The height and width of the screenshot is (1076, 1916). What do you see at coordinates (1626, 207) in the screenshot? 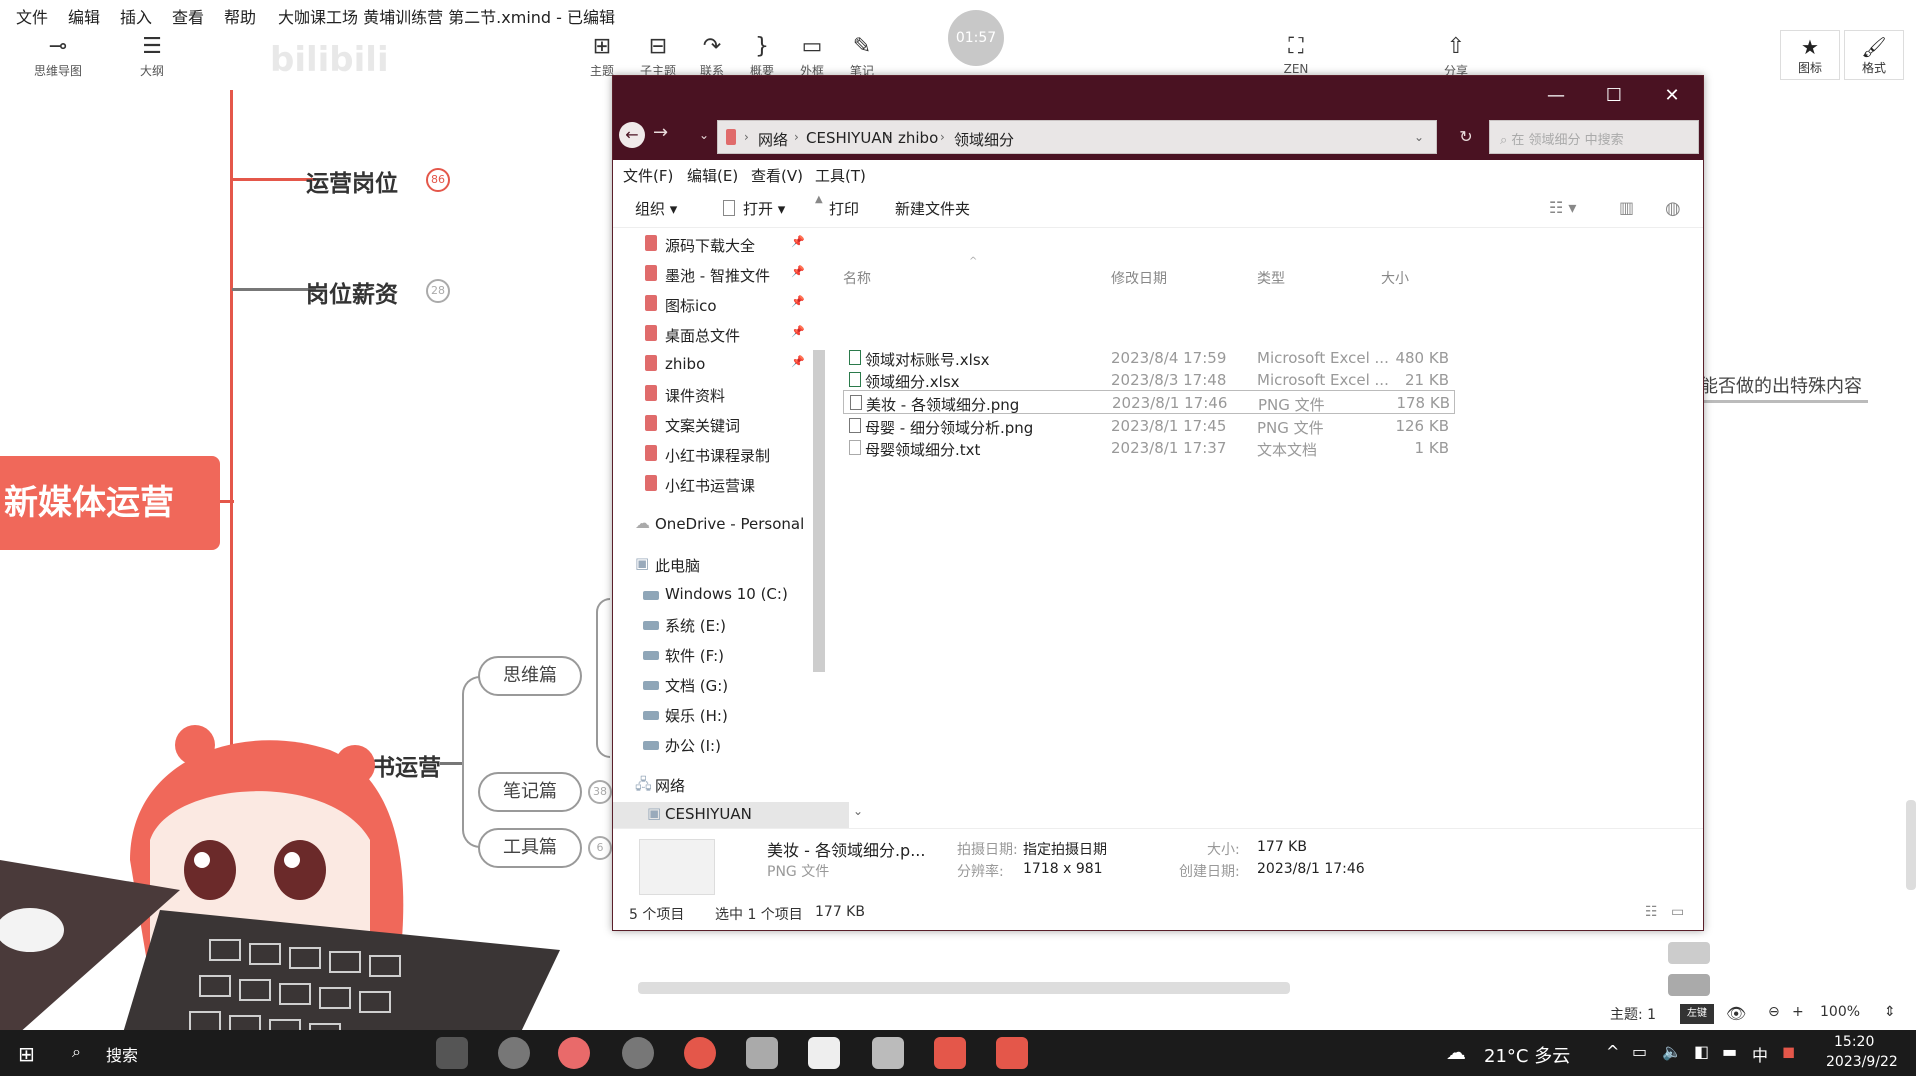
I see `preview-pane-button: ▥` at bounding box center [1626, 207].